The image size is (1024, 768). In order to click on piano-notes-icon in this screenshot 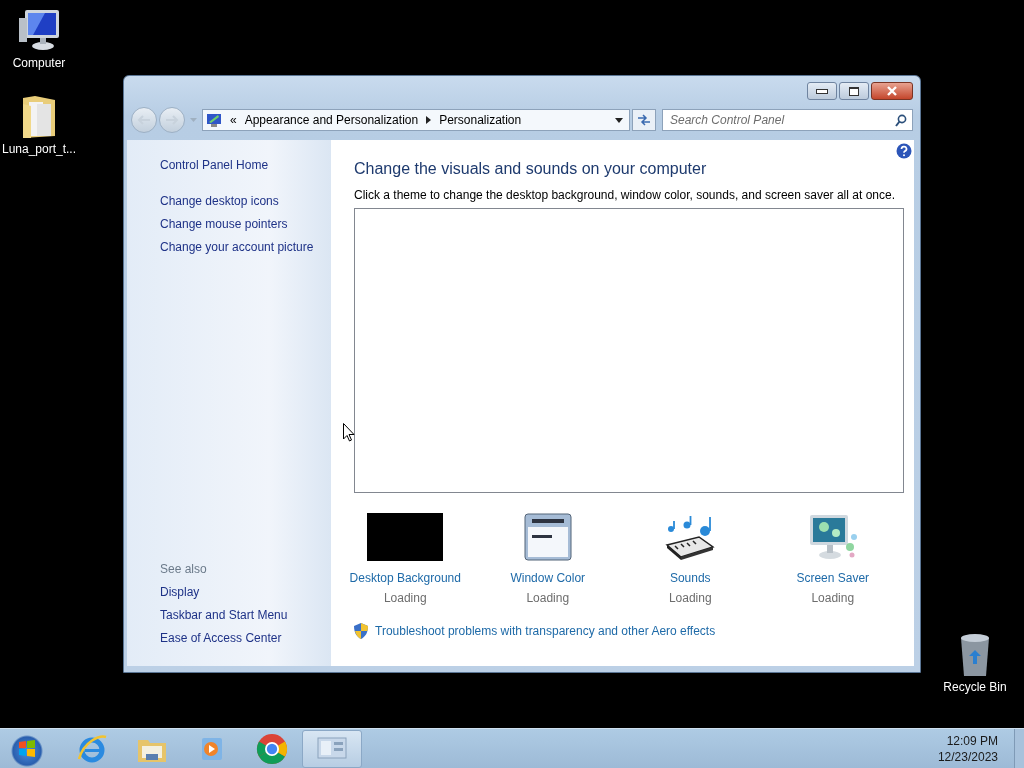, I will do `click(690, 537)`.